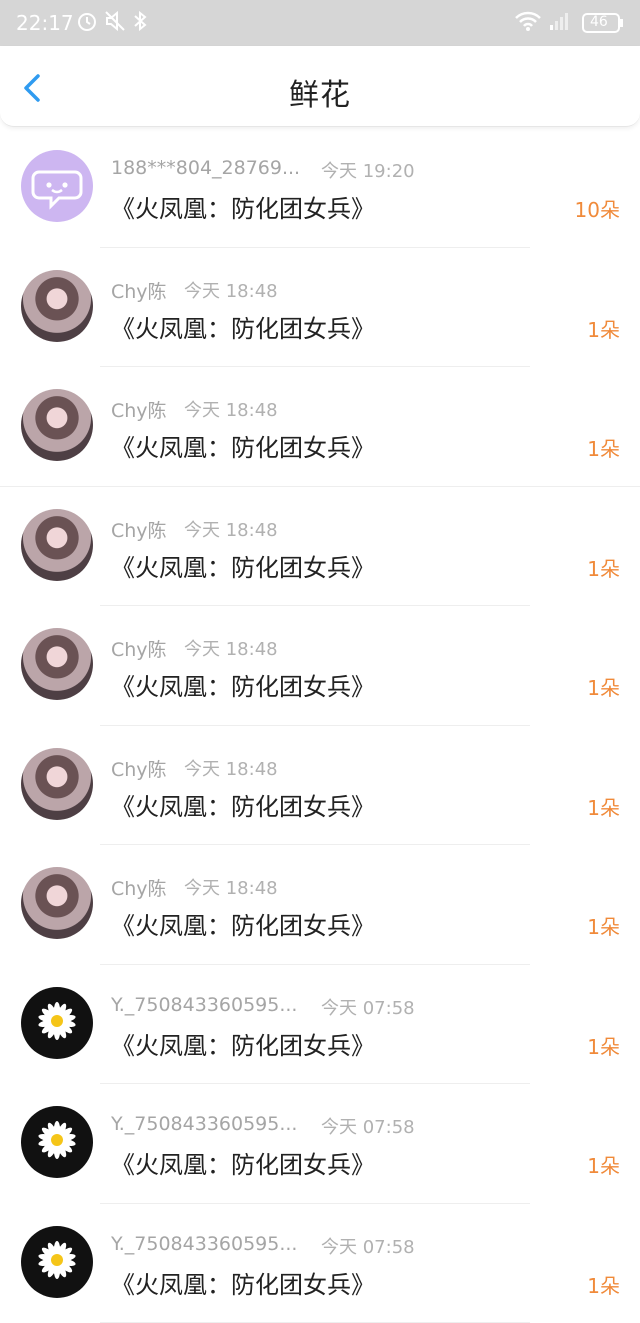 This screenshot has height=1323, width=640. What do you see at coordinates (320, 92) in the screenshot?
I see `page-title: 鲜花` at bounding box center [320, 92].